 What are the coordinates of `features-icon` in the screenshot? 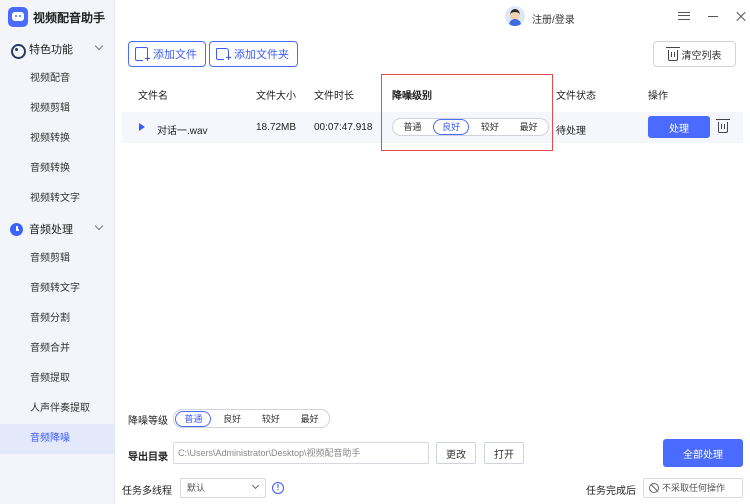 It's located at (18, 51).